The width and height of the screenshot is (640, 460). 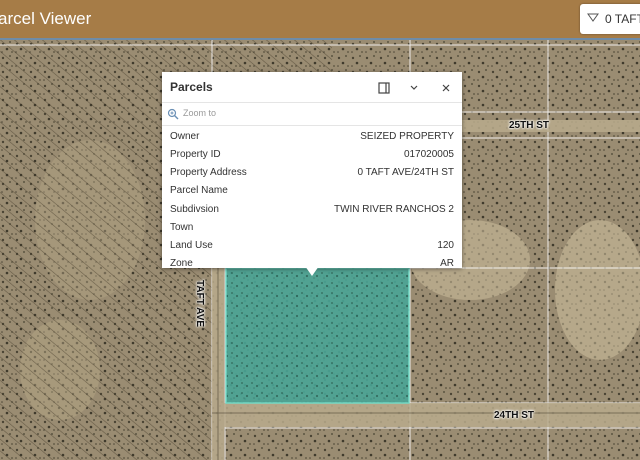 I want to click on attribute-row: Parcel Name, so click(x=312, y=192).